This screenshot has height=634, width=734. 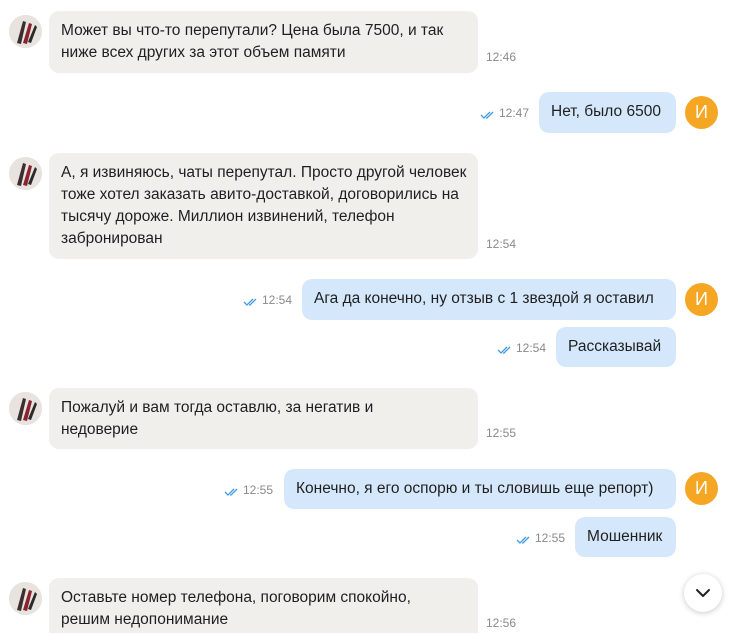 What do you see at coordinates (501, 57) in the screenshot?
I see `message-time: 12:46` at bounding box center [501, 57].